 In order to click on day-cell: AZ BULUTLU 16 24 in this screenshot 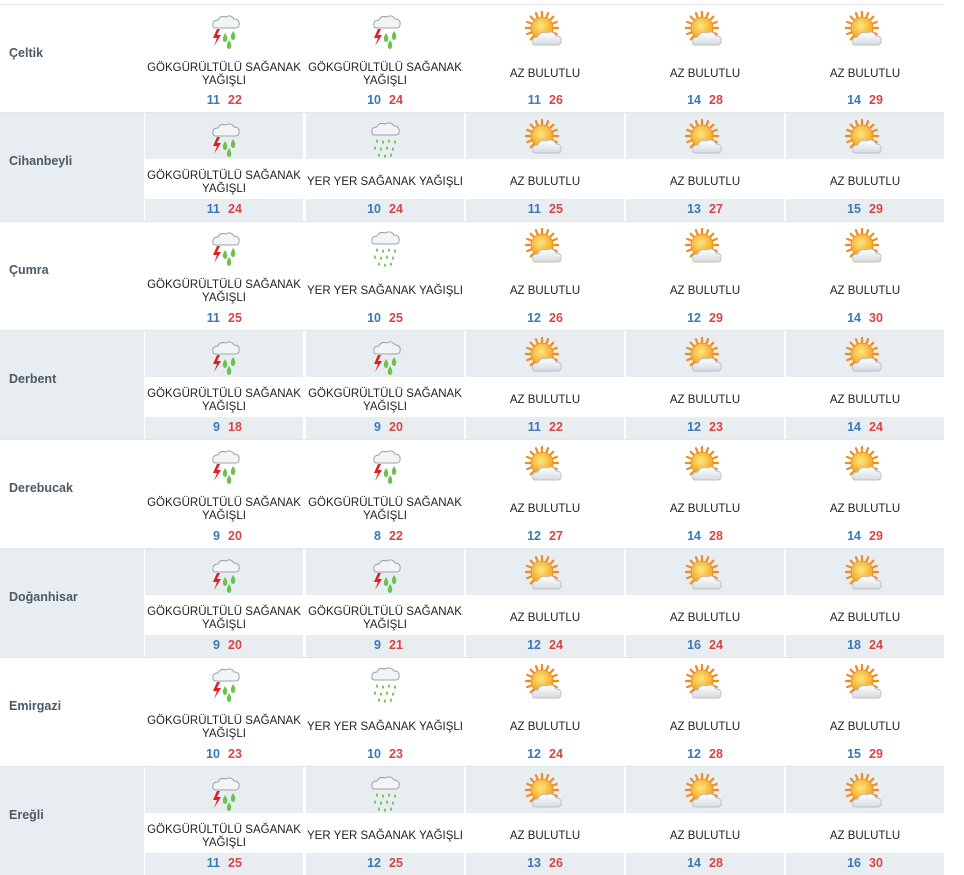, I will do `click(705, 603)`.